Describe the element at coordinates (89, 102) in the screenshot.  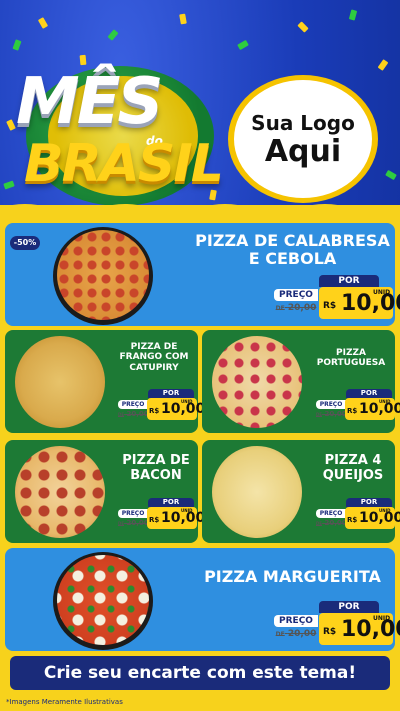
I see `title-mes: MÊS` at that location.